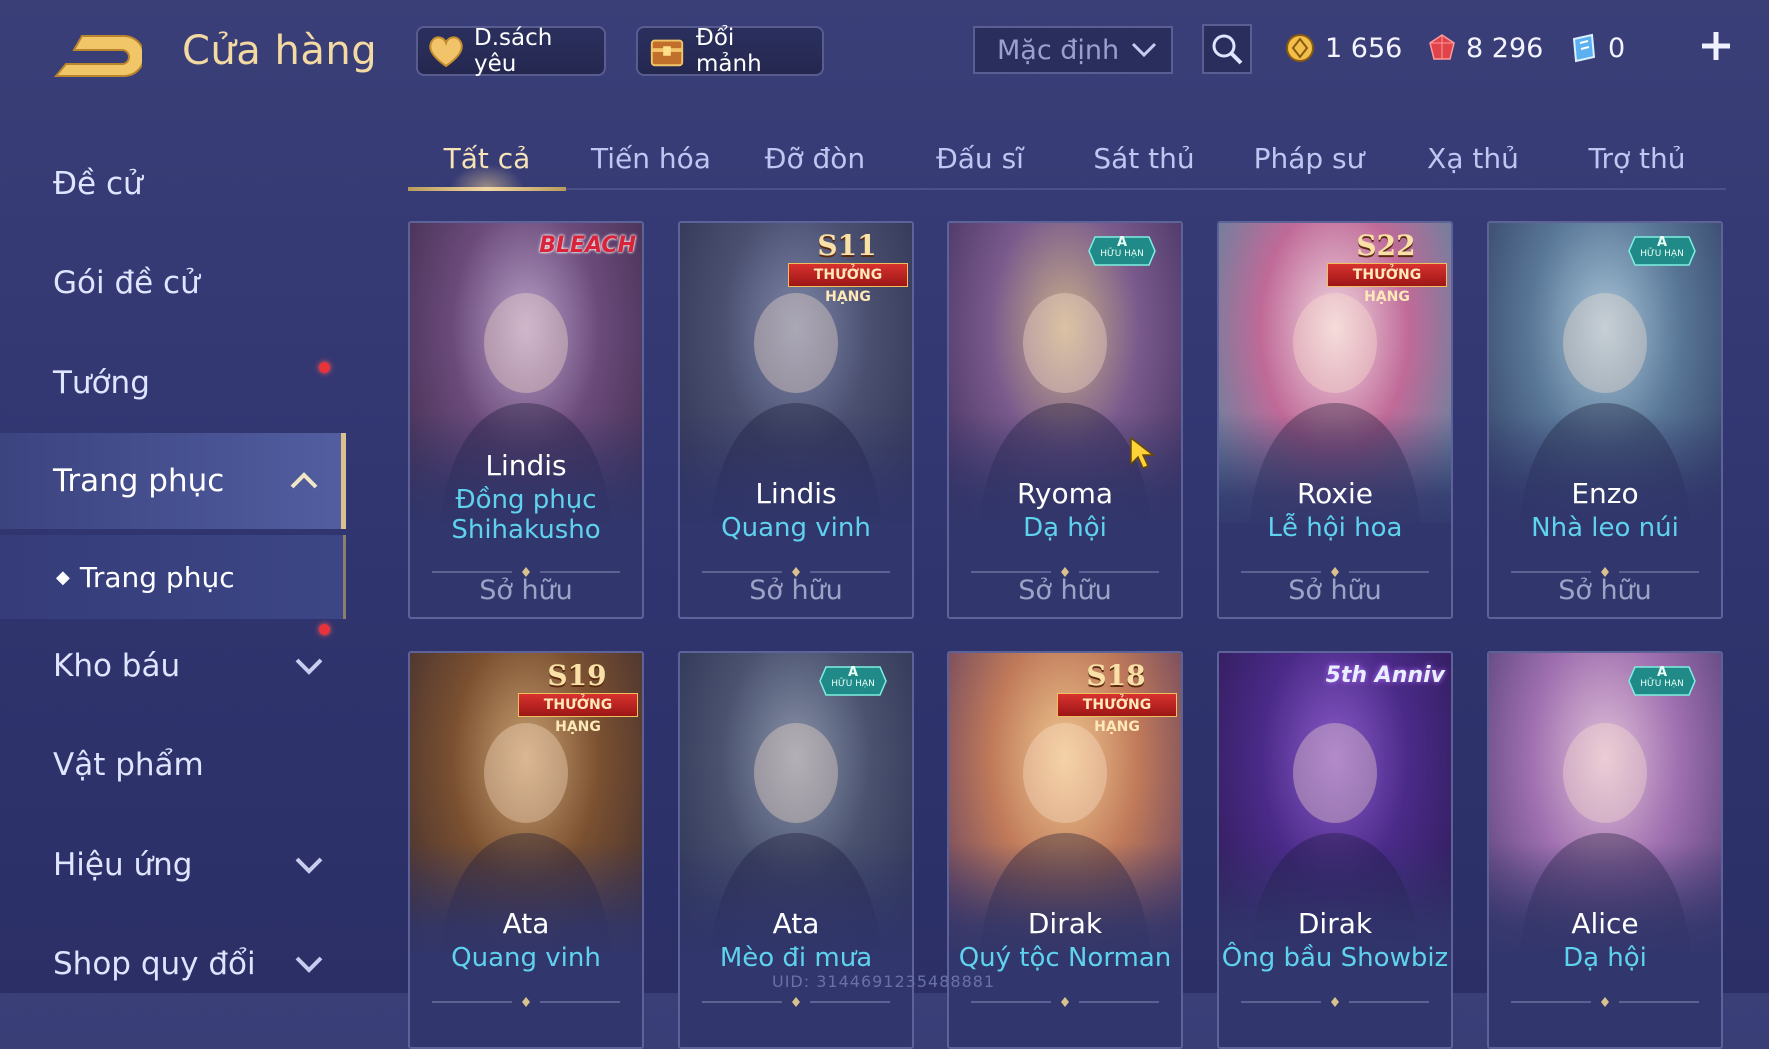 This screenshot has width=1769, height=1049. I want to click on skin-card: S19 THƯỞNG HẠNG Ata Quang vinh, so click(526, 850).